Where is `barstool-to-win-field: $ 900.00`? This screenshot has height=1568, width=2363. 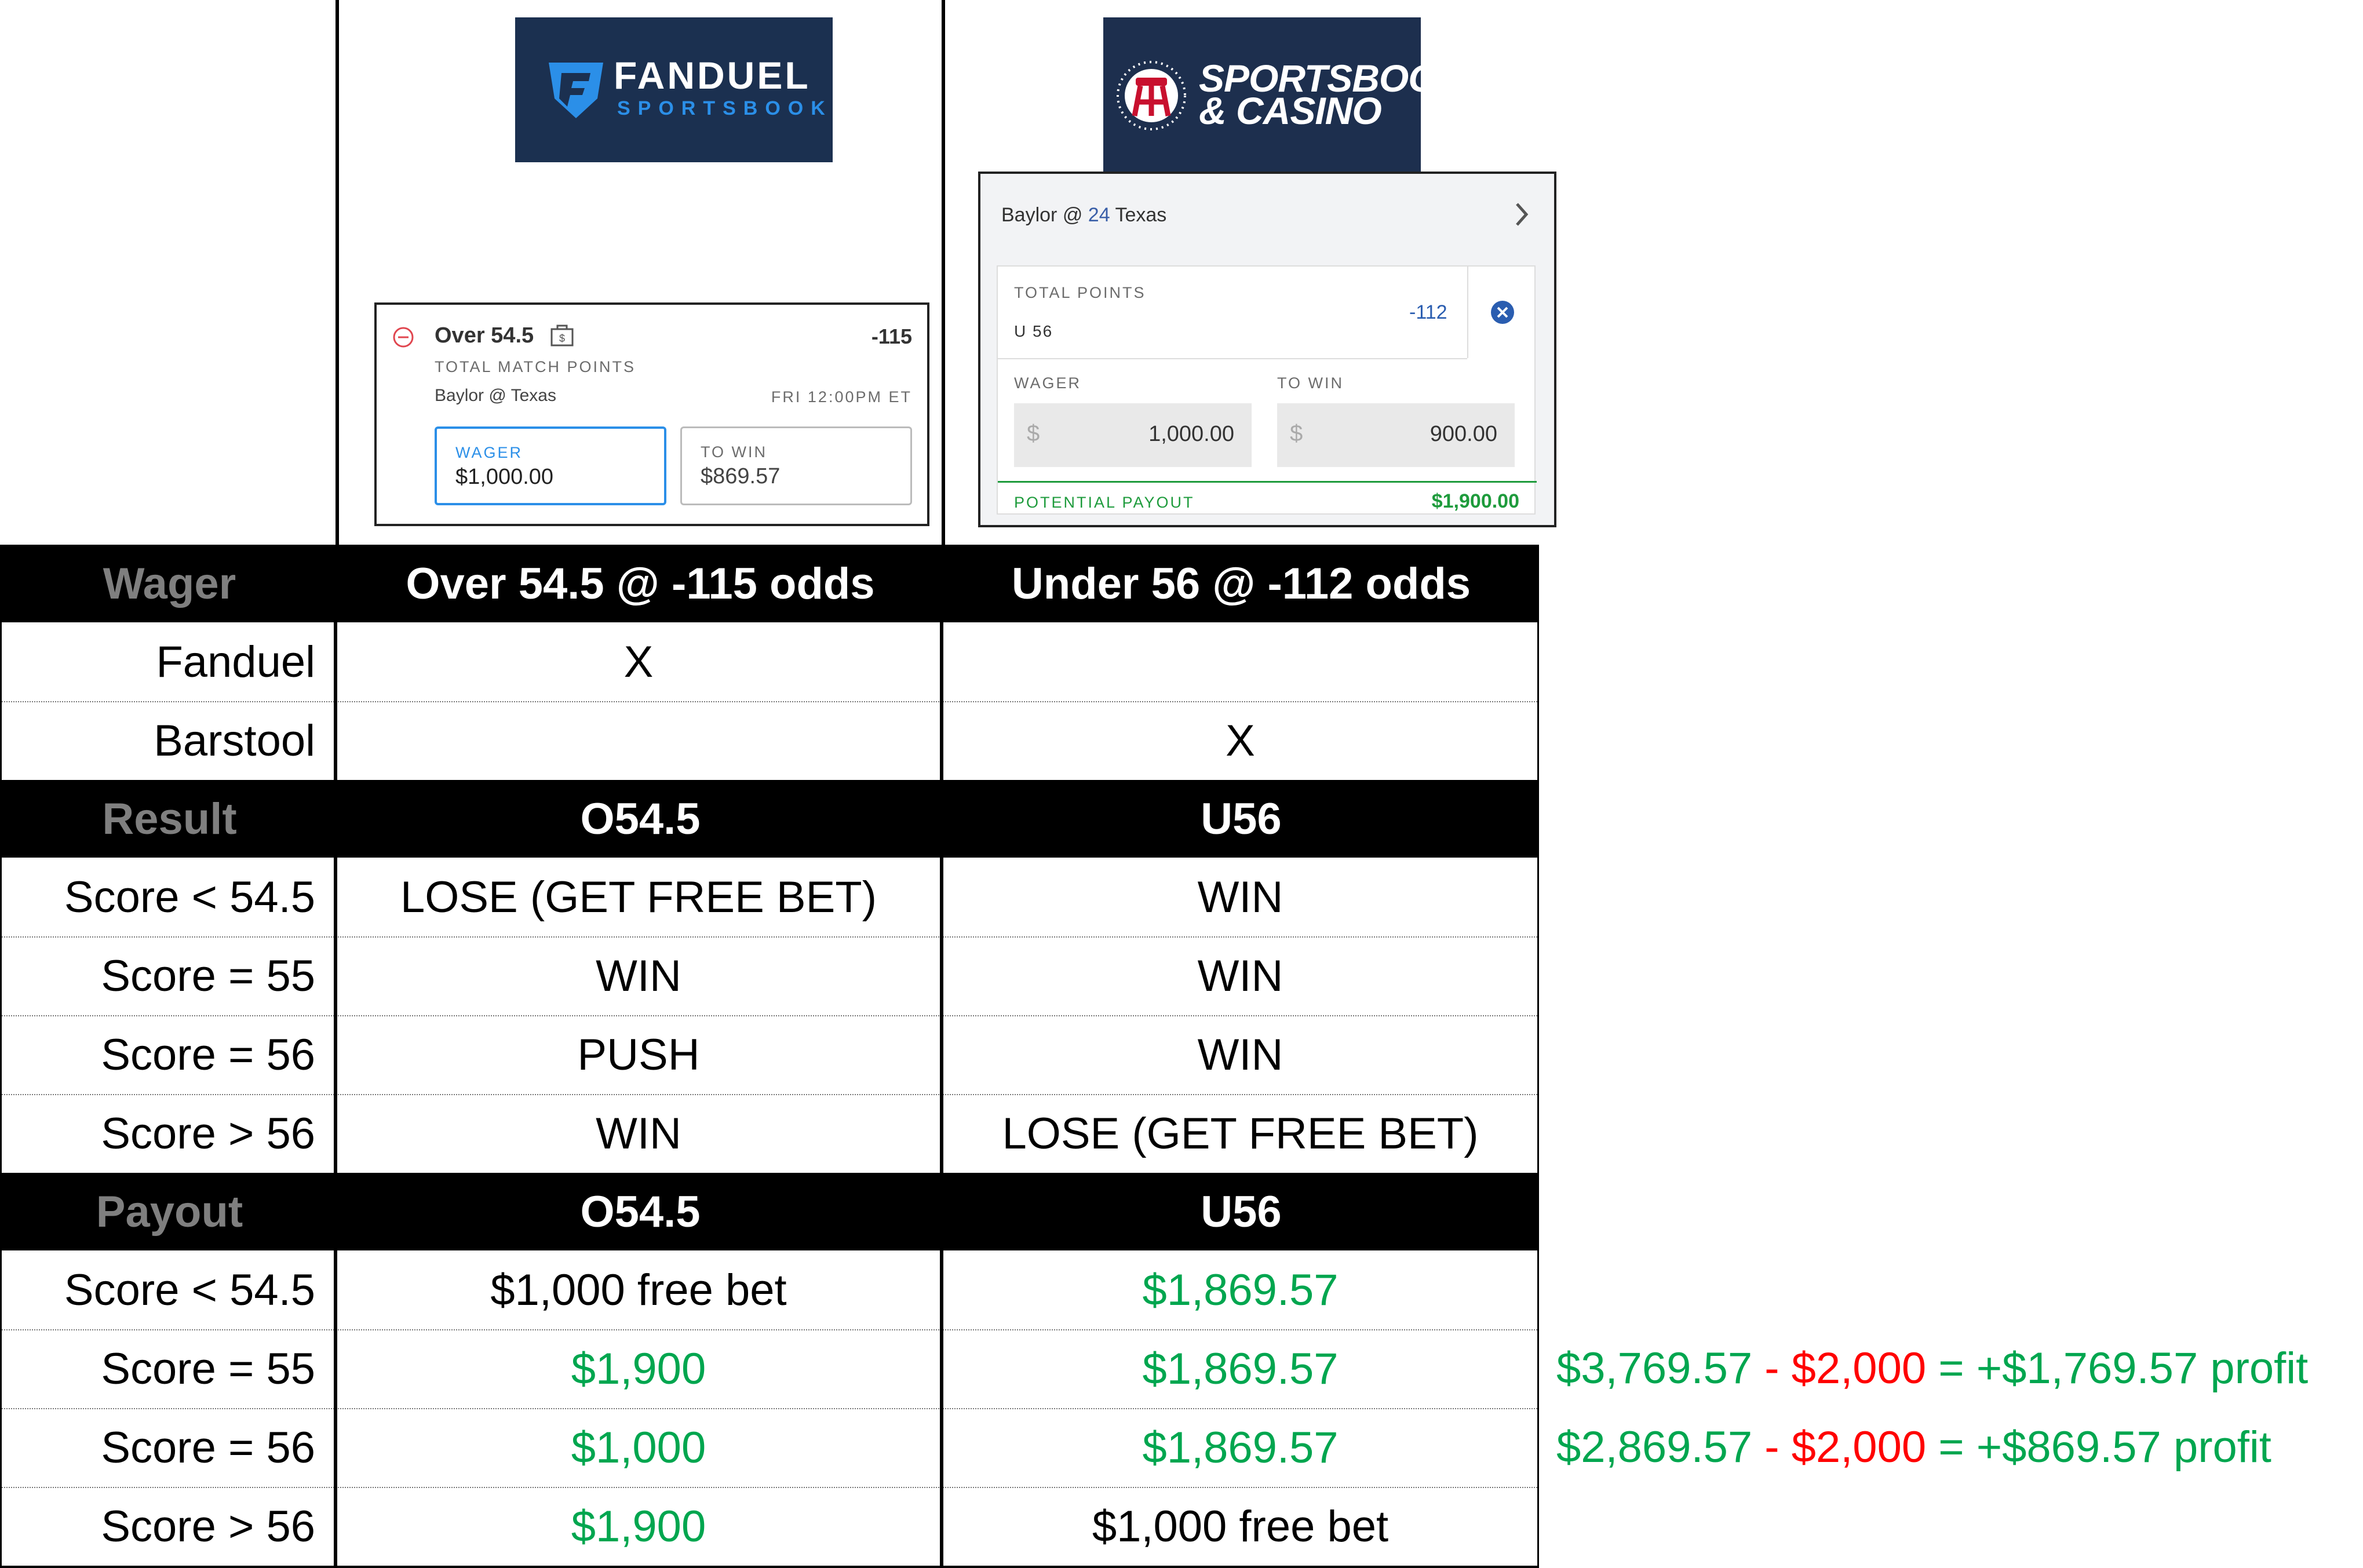 barstool-to-win-field: $ 900.00 is located at coordinates (1396, 435).